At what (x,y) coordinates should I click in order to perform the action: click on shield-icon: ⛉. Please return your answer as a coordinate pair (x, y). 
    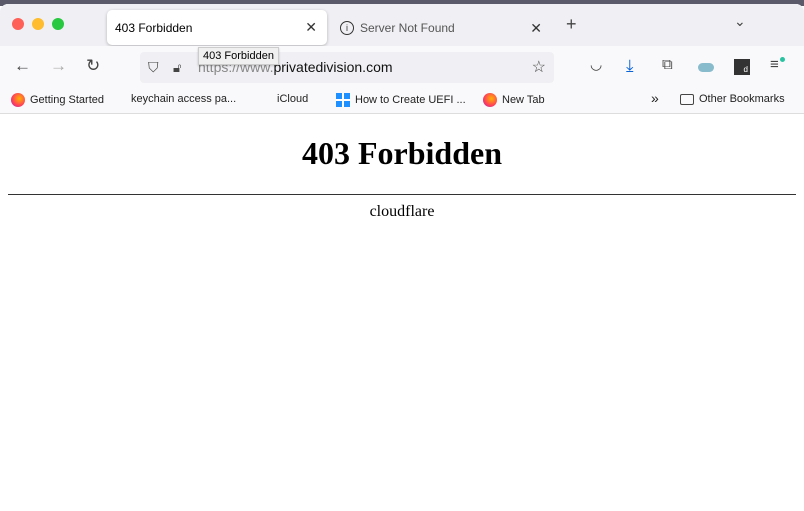
    Looking at the image, I should click on (153, 67).